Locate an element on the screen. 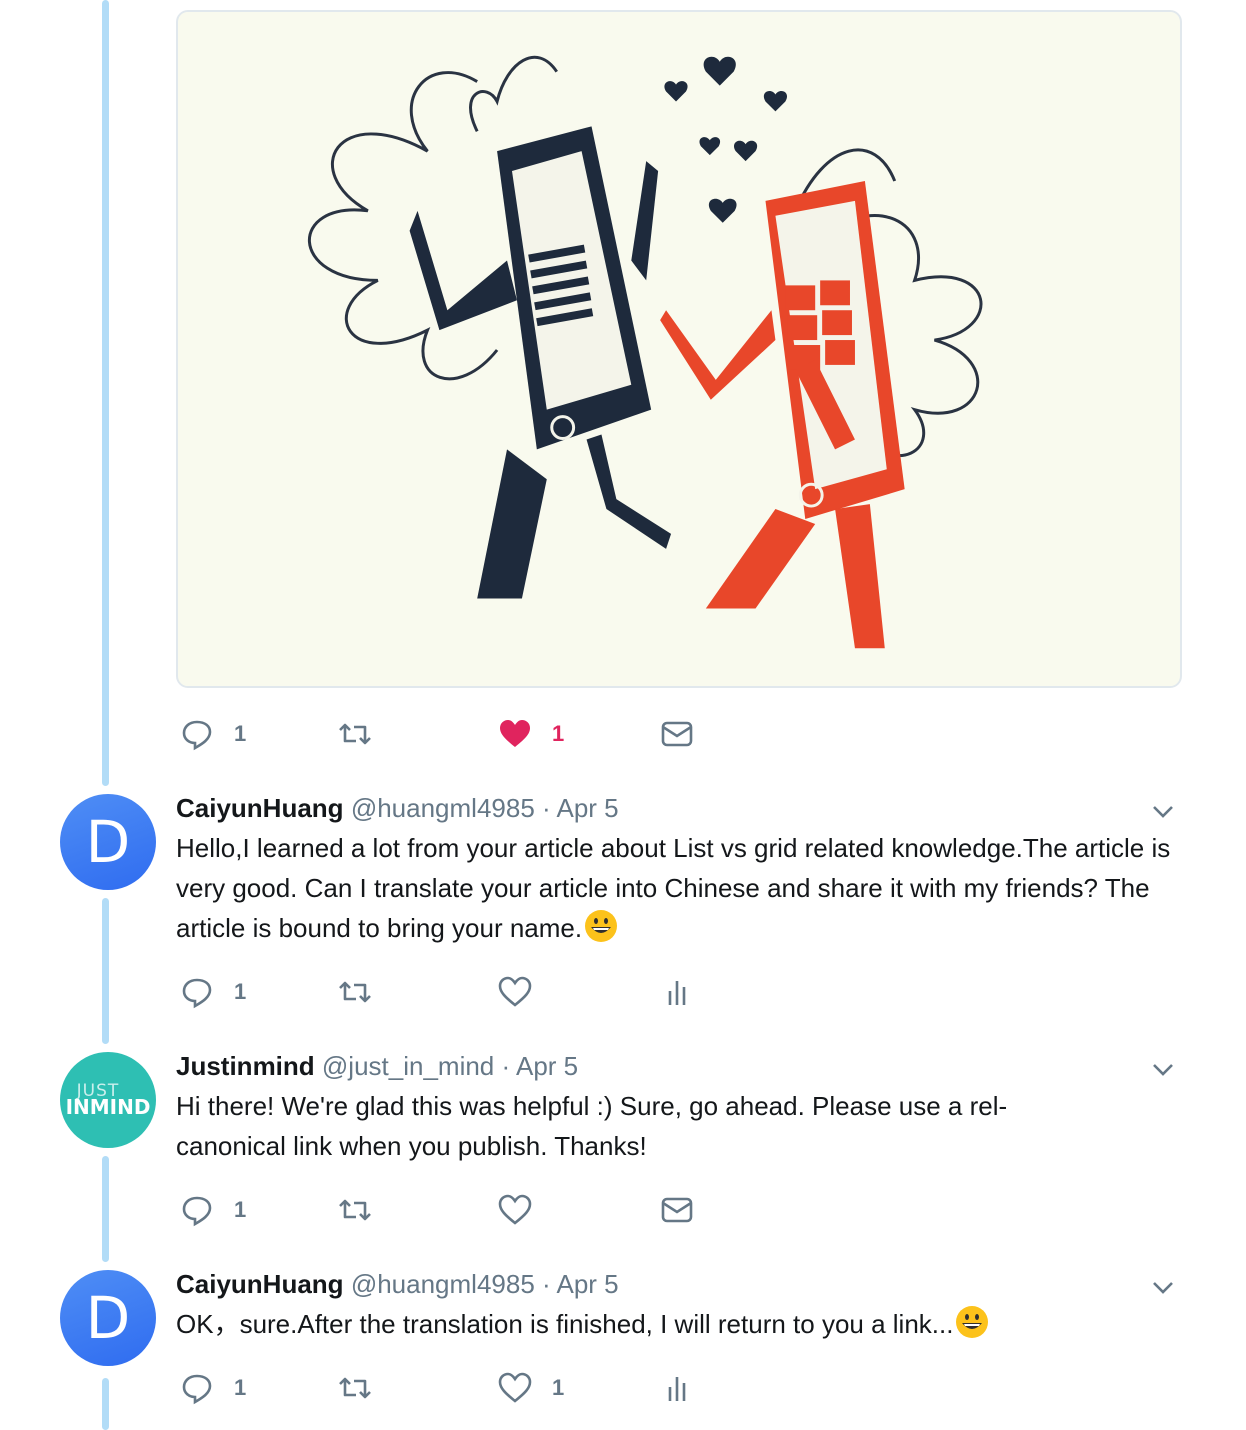  logo-line-2: INMIND is located at coordinates (108, 1106).